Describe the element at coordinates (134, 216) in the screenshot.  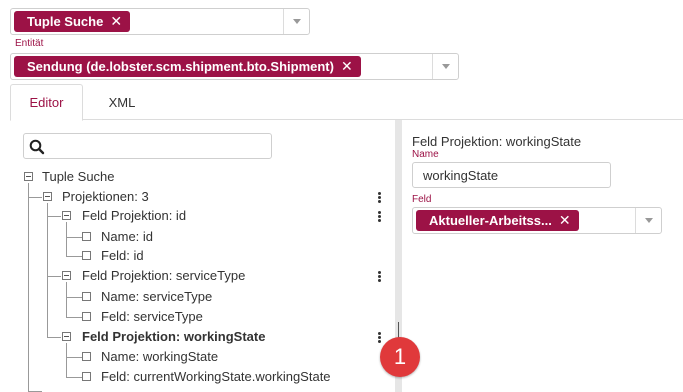
I see `tree-node-projection-id: Feld Projektion: id` at that location.